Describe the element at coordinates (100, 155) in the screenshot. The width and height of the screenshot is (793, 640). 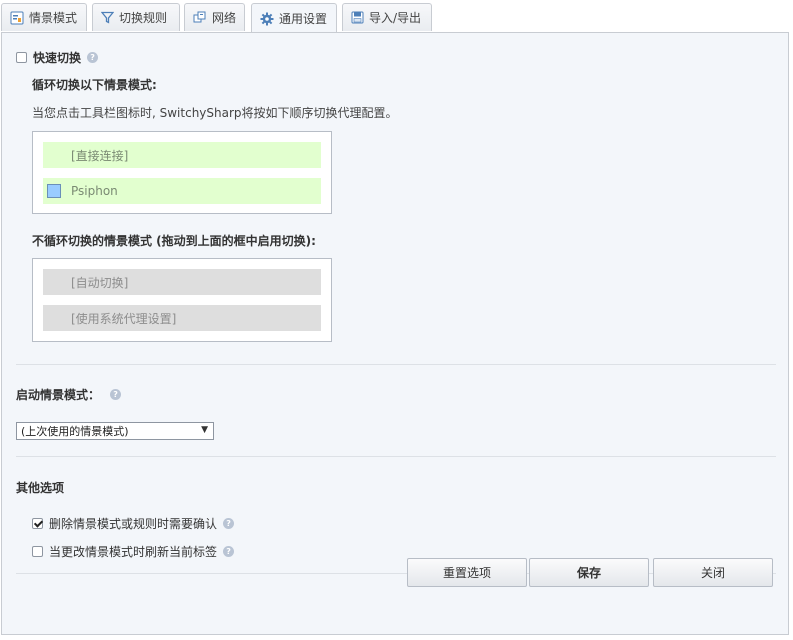
I see `cycle-item-direct-label: [直接连接]` at that location.